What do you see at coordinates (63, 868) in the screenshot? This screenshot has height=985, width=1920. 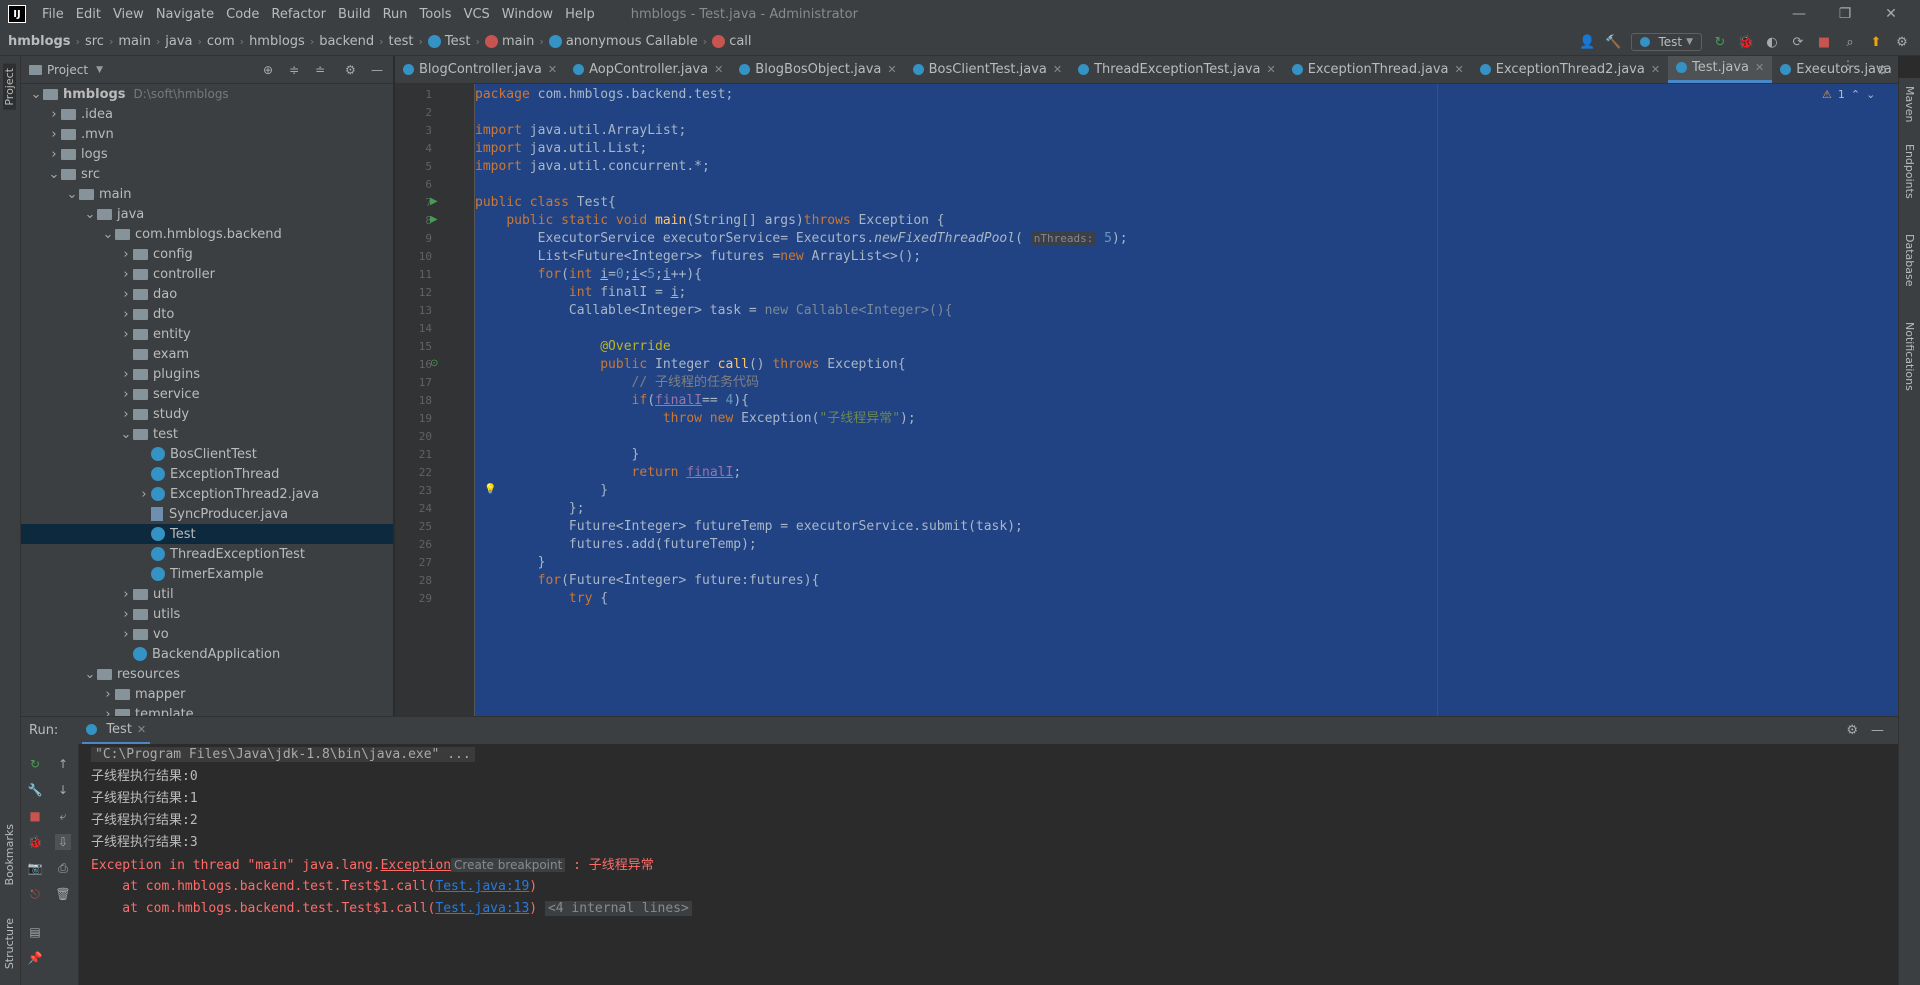 I see `print-icon: ⎙` at bounding box center [63, 868].